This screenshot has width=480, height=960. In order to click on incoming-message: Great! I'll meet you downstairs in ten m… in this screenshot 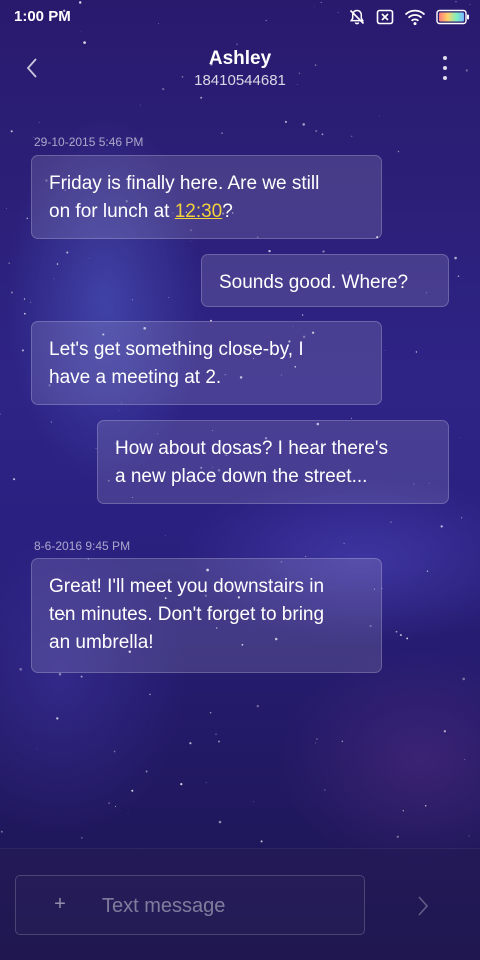, I will do `click(206, 615)`.